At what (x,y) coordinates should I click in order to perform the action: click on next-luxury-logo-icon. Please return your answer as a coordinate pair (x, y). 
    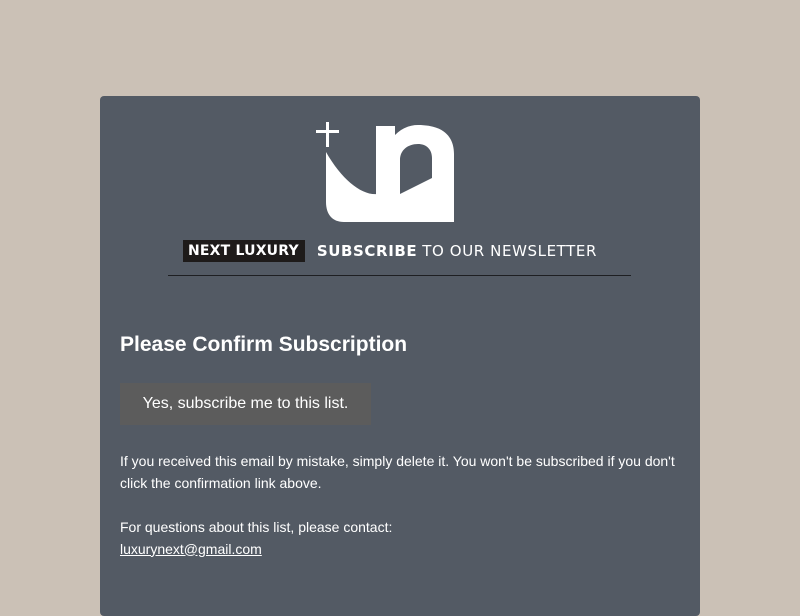
    Looking at the image, I should click on (385, 172).